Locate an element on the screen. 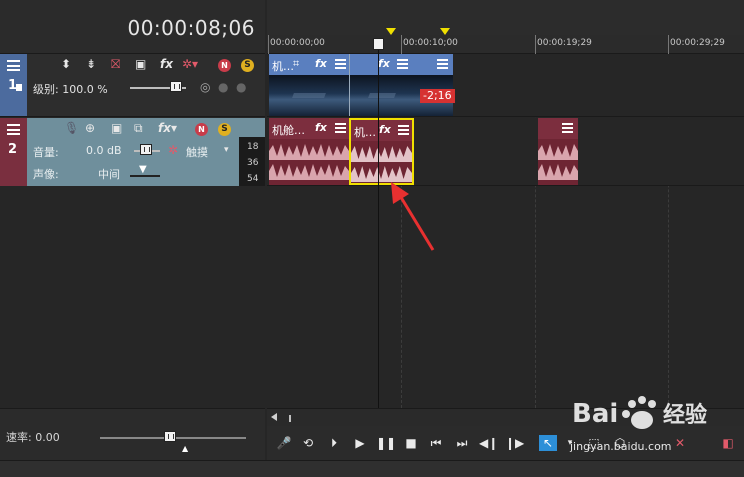 This screenshot has height=477, width=744. rate-center-icon: ▲ is located at coordinates (185, 448).